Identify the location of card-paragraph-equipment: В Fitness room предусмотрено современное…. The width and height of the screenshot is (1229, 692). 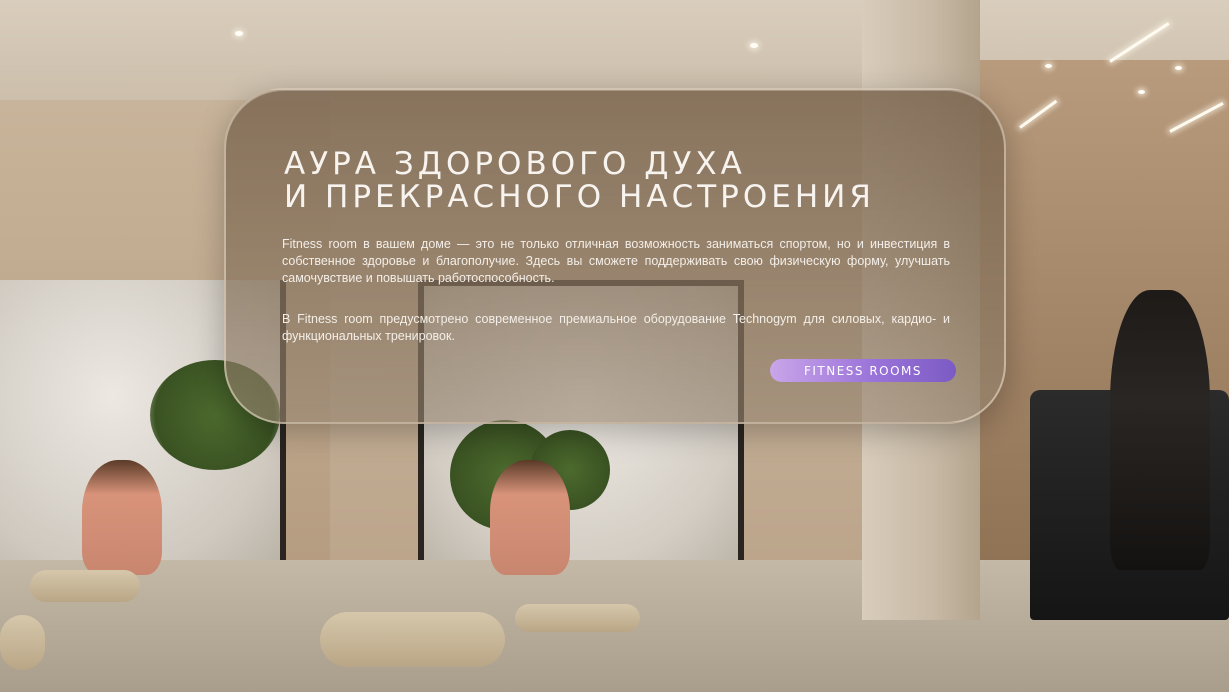
(616, 327).